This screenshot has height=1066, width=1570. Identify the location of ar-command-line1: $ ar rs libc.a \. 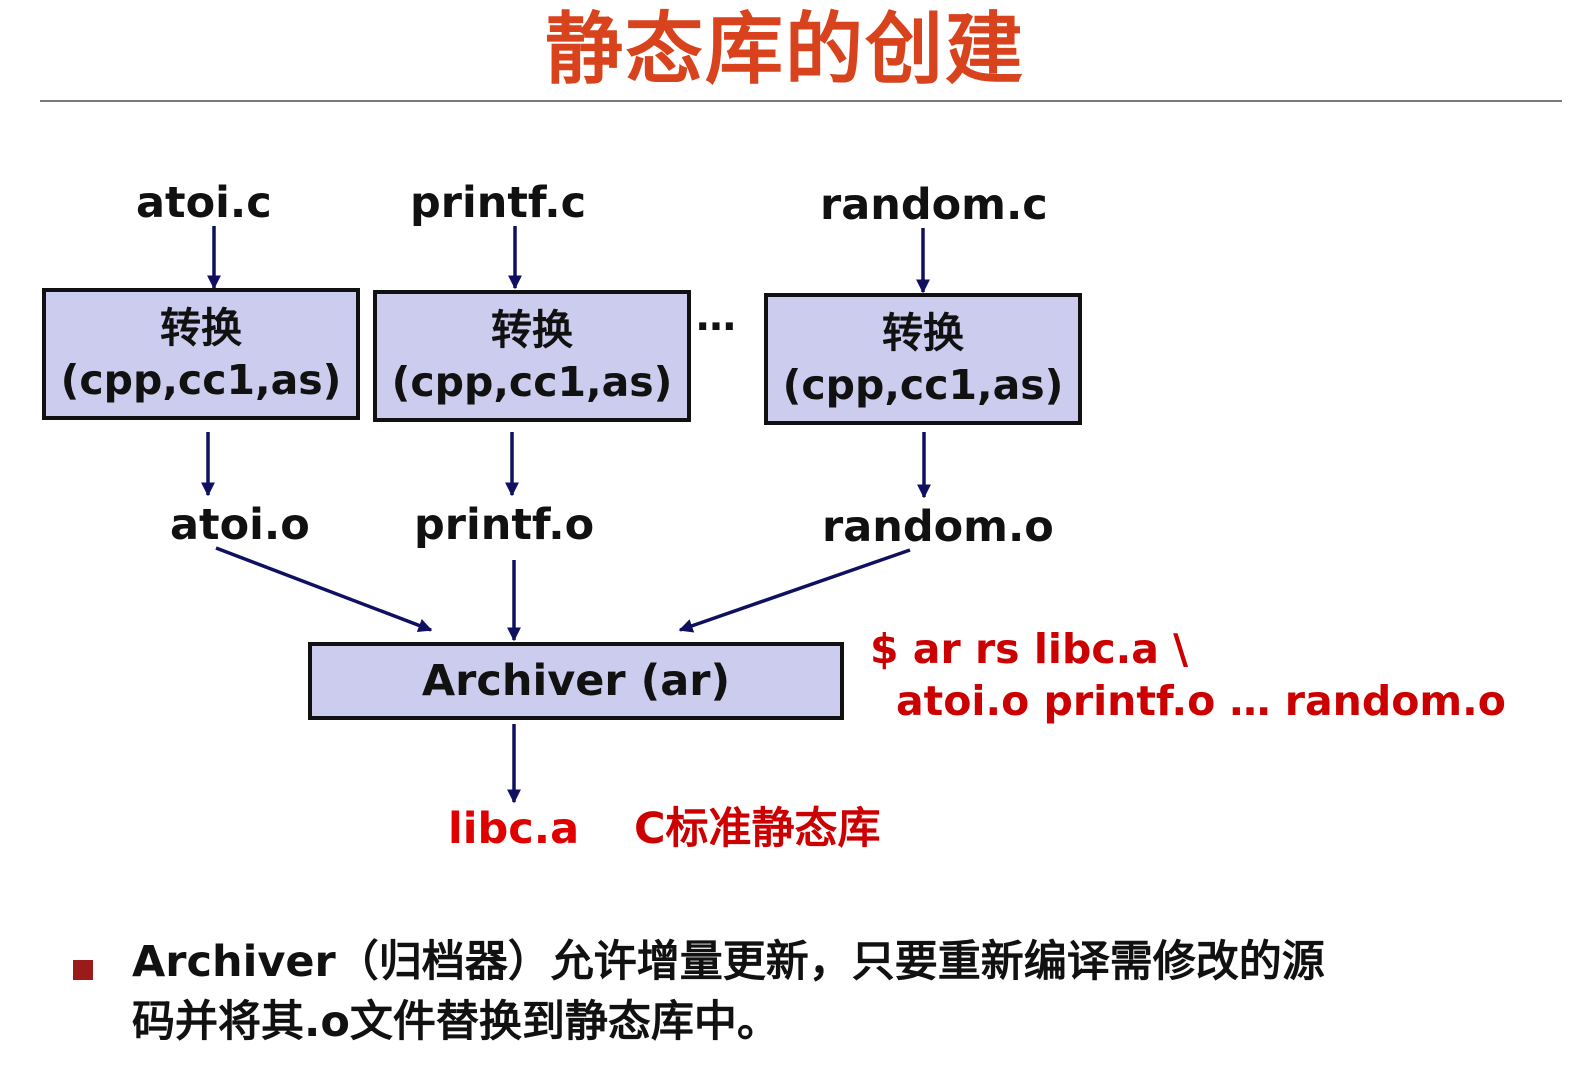
(1029, 649).